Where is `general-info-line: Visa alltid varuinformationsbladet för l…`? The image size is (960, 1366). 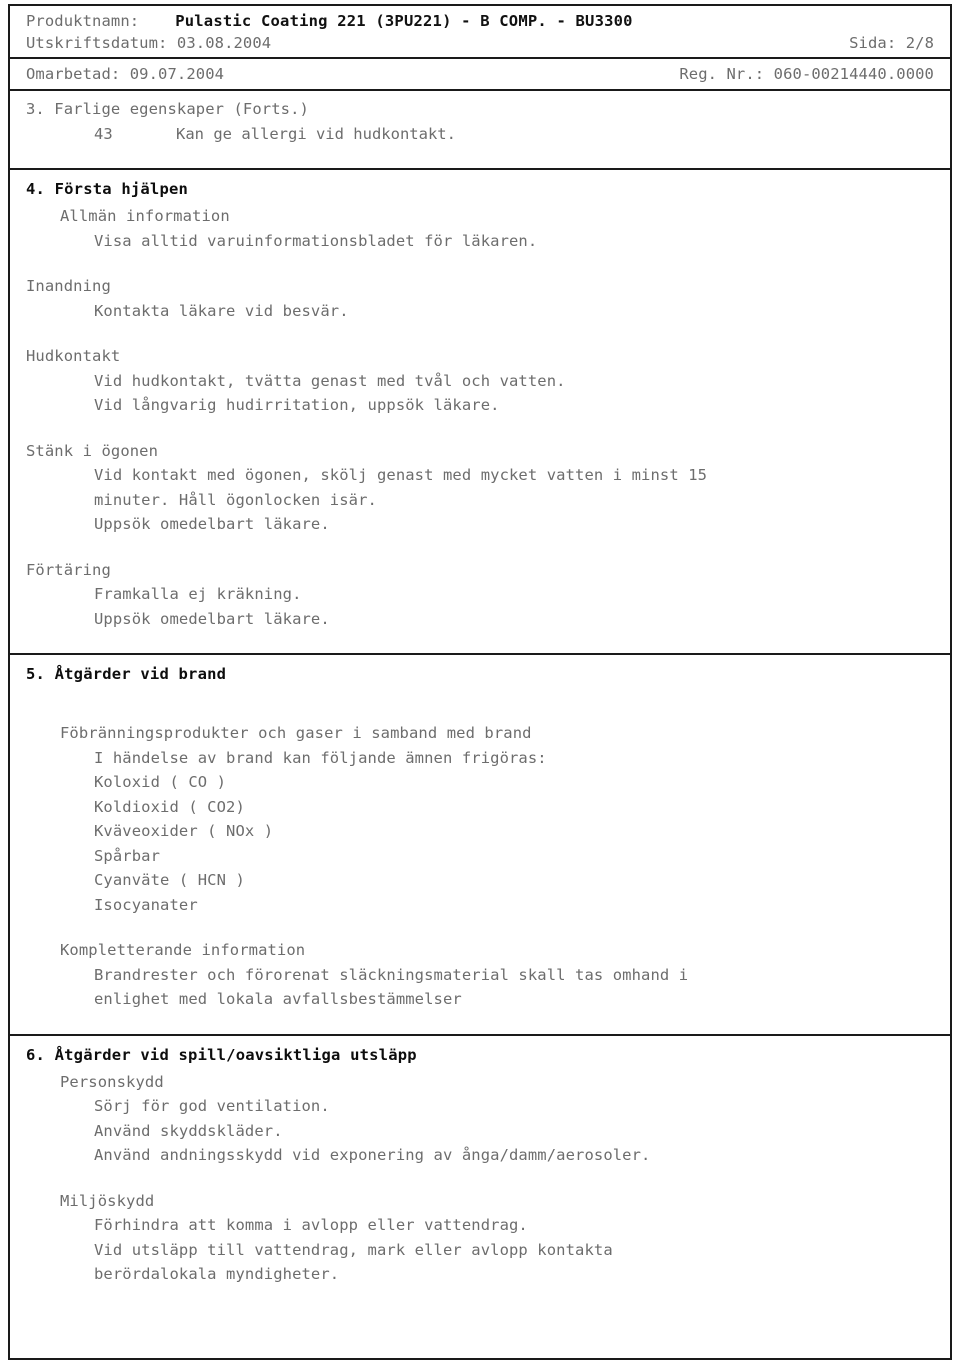 general-info-line: Visa alltid varuinformationsbladet för l… is located at coordinates (316, 240).